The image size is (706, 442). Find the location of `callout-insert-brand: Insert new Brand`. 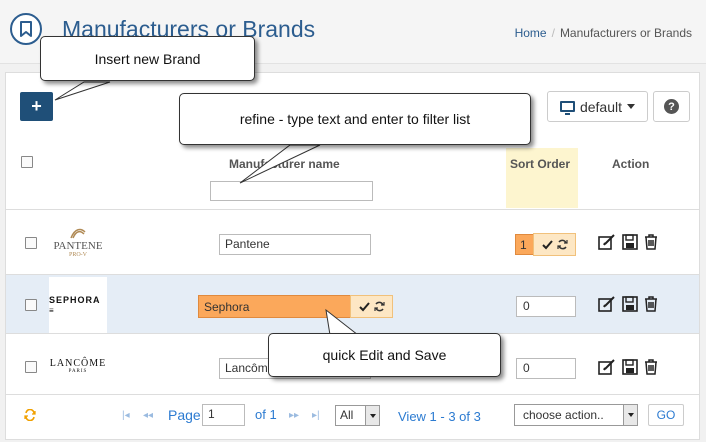

callout-insert-brand: Insert new Brand is located at coordinates (147, 58).